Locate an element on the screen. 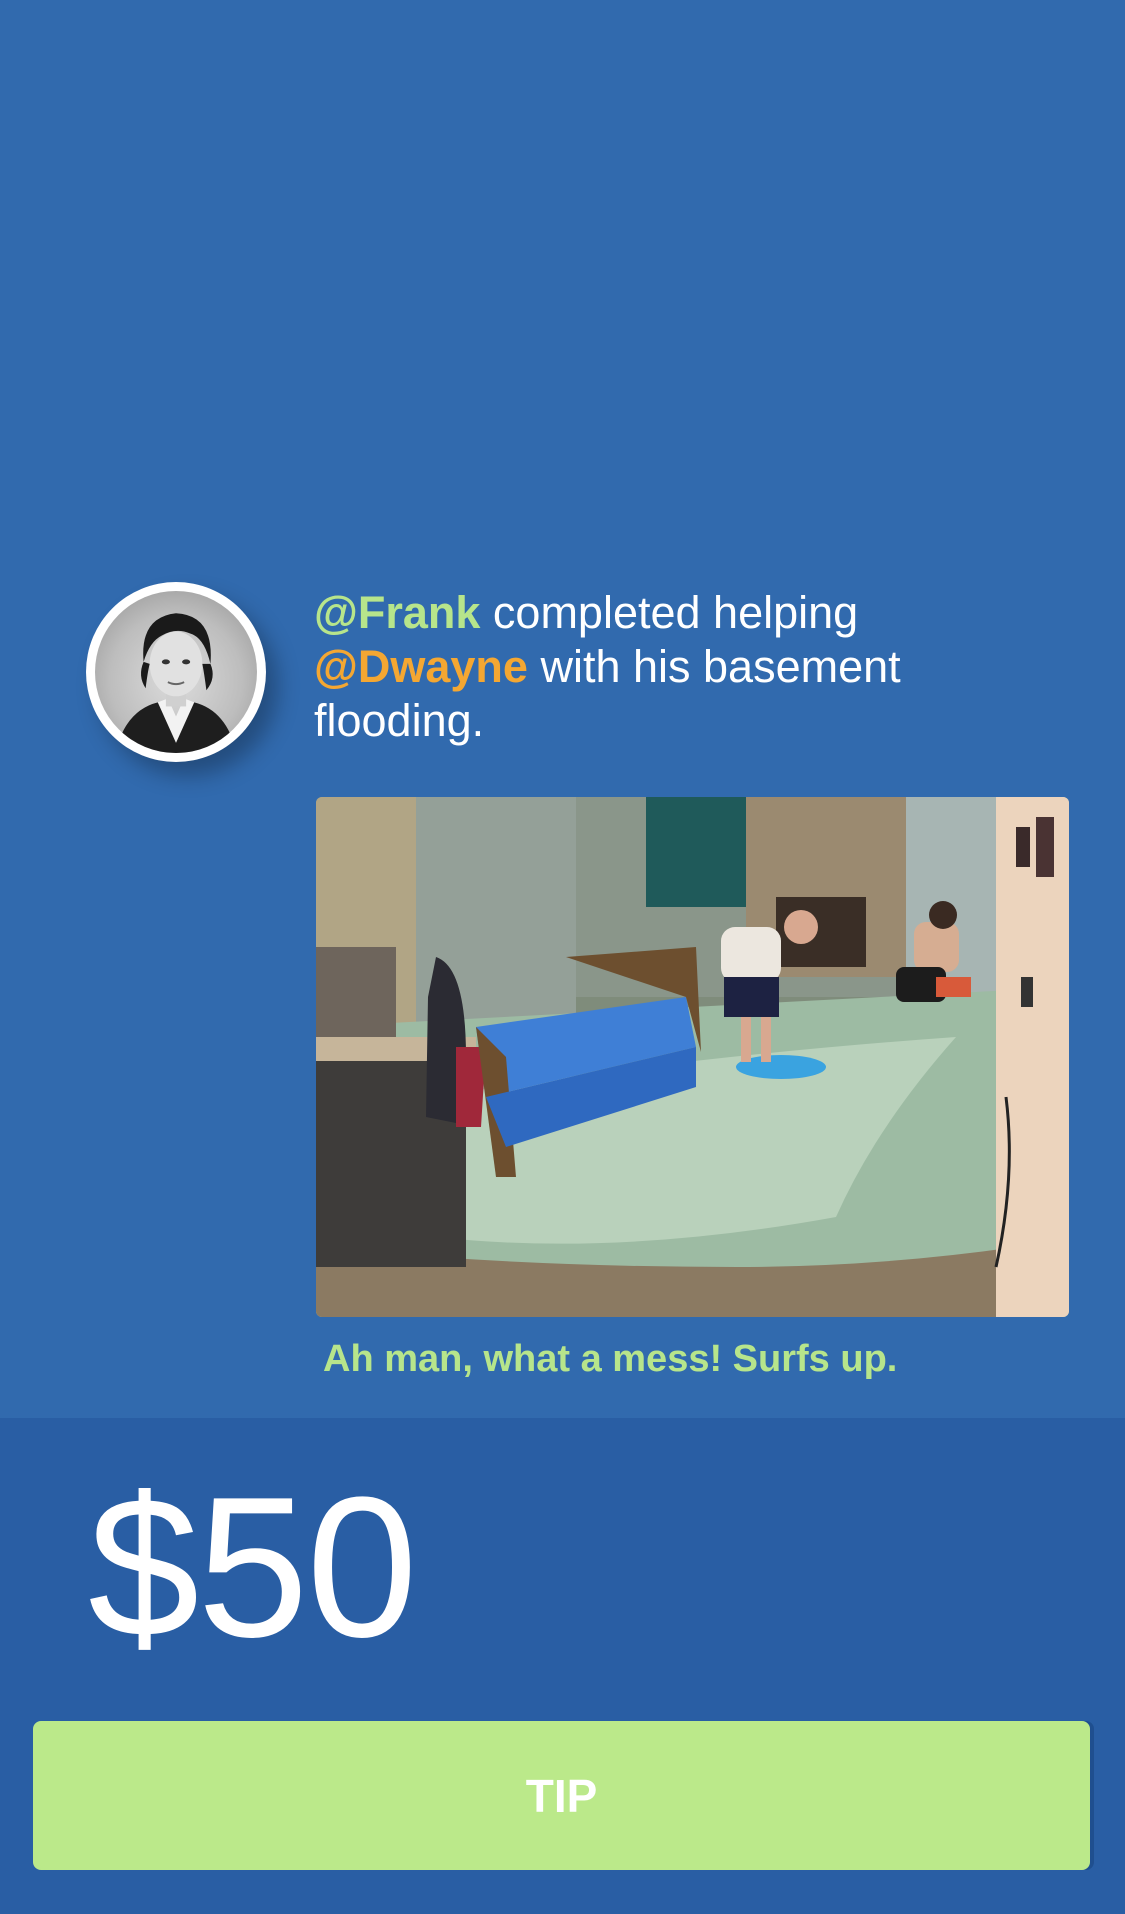 This screenshot has height=1914, width=1125. actor-mention: @Frank is located at coordinates (397, 612).